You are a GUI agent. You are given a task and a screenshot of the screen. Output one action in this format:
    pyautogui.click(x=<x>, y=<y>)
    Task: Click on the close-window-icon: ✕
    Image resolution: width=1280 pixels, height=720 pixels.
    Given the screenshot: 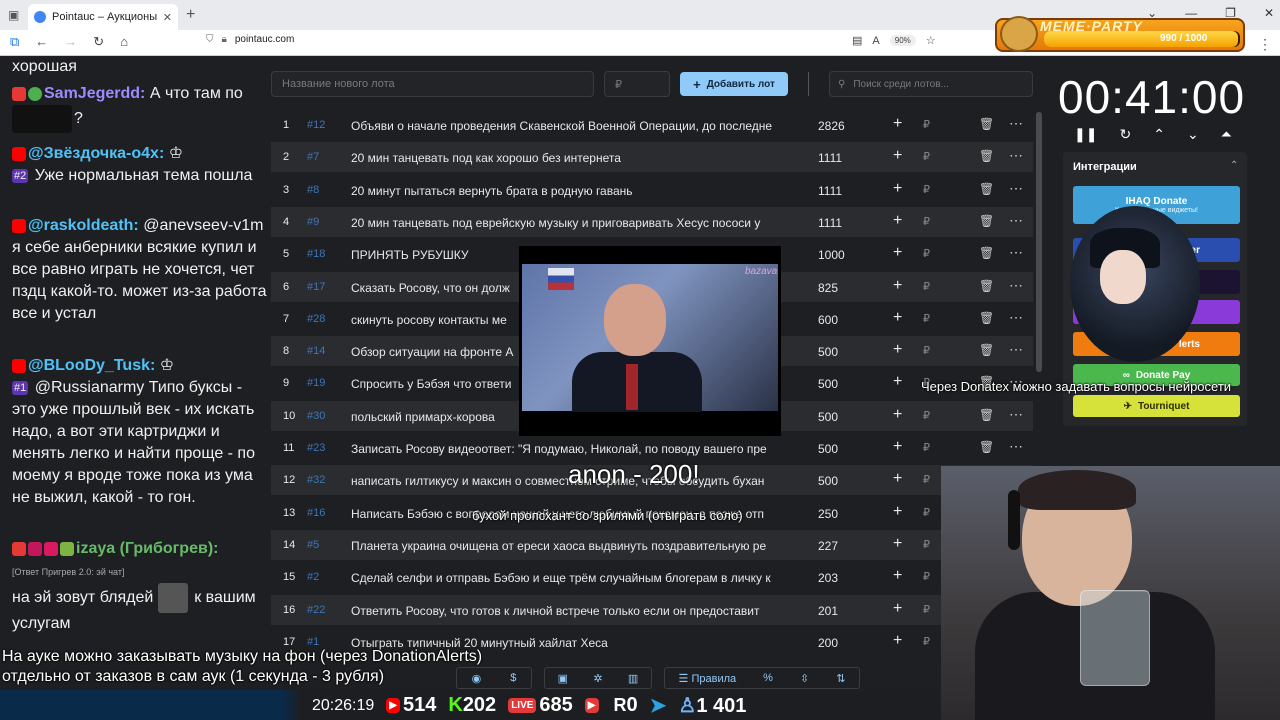 What is the action you would take?
    pyautogui.click(x=1269, y=13)
    